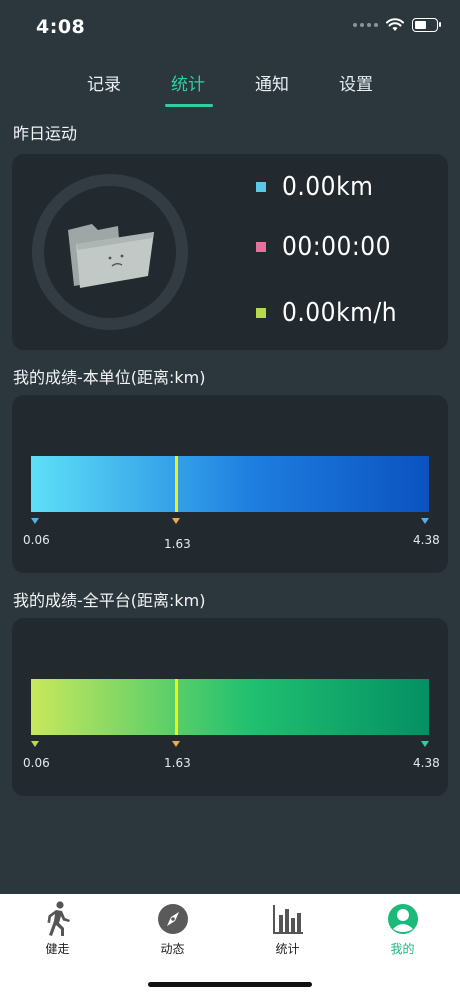 The height and width of the screenshot is (996, 460). I want to click on tab-notifications: 通知, so click(272, 82).